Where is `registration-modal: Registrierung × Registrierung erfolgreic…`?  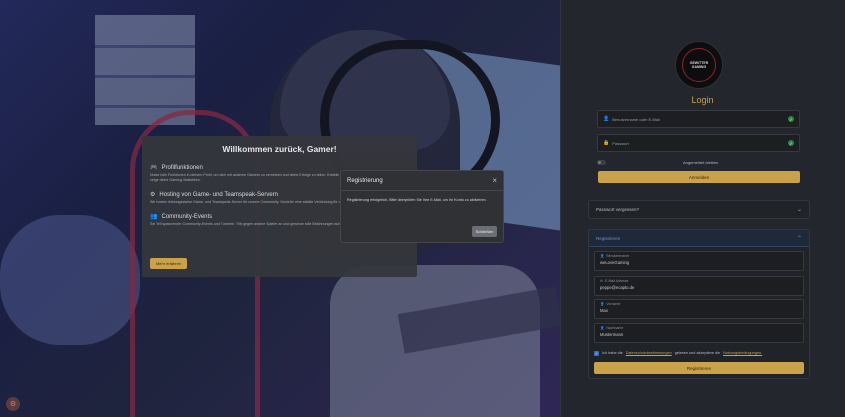 registration-modal: Registrierung × Registrierung erfolgreic… is located at coordinates (422, 206).